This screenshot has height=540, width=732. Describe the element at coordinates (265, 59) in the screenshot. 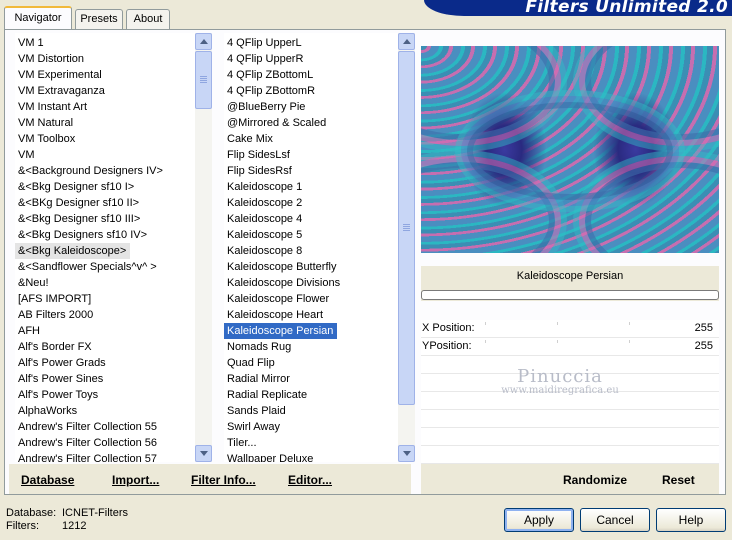

I see `filter-list-item: 4 QFlip UpperR` at that location.